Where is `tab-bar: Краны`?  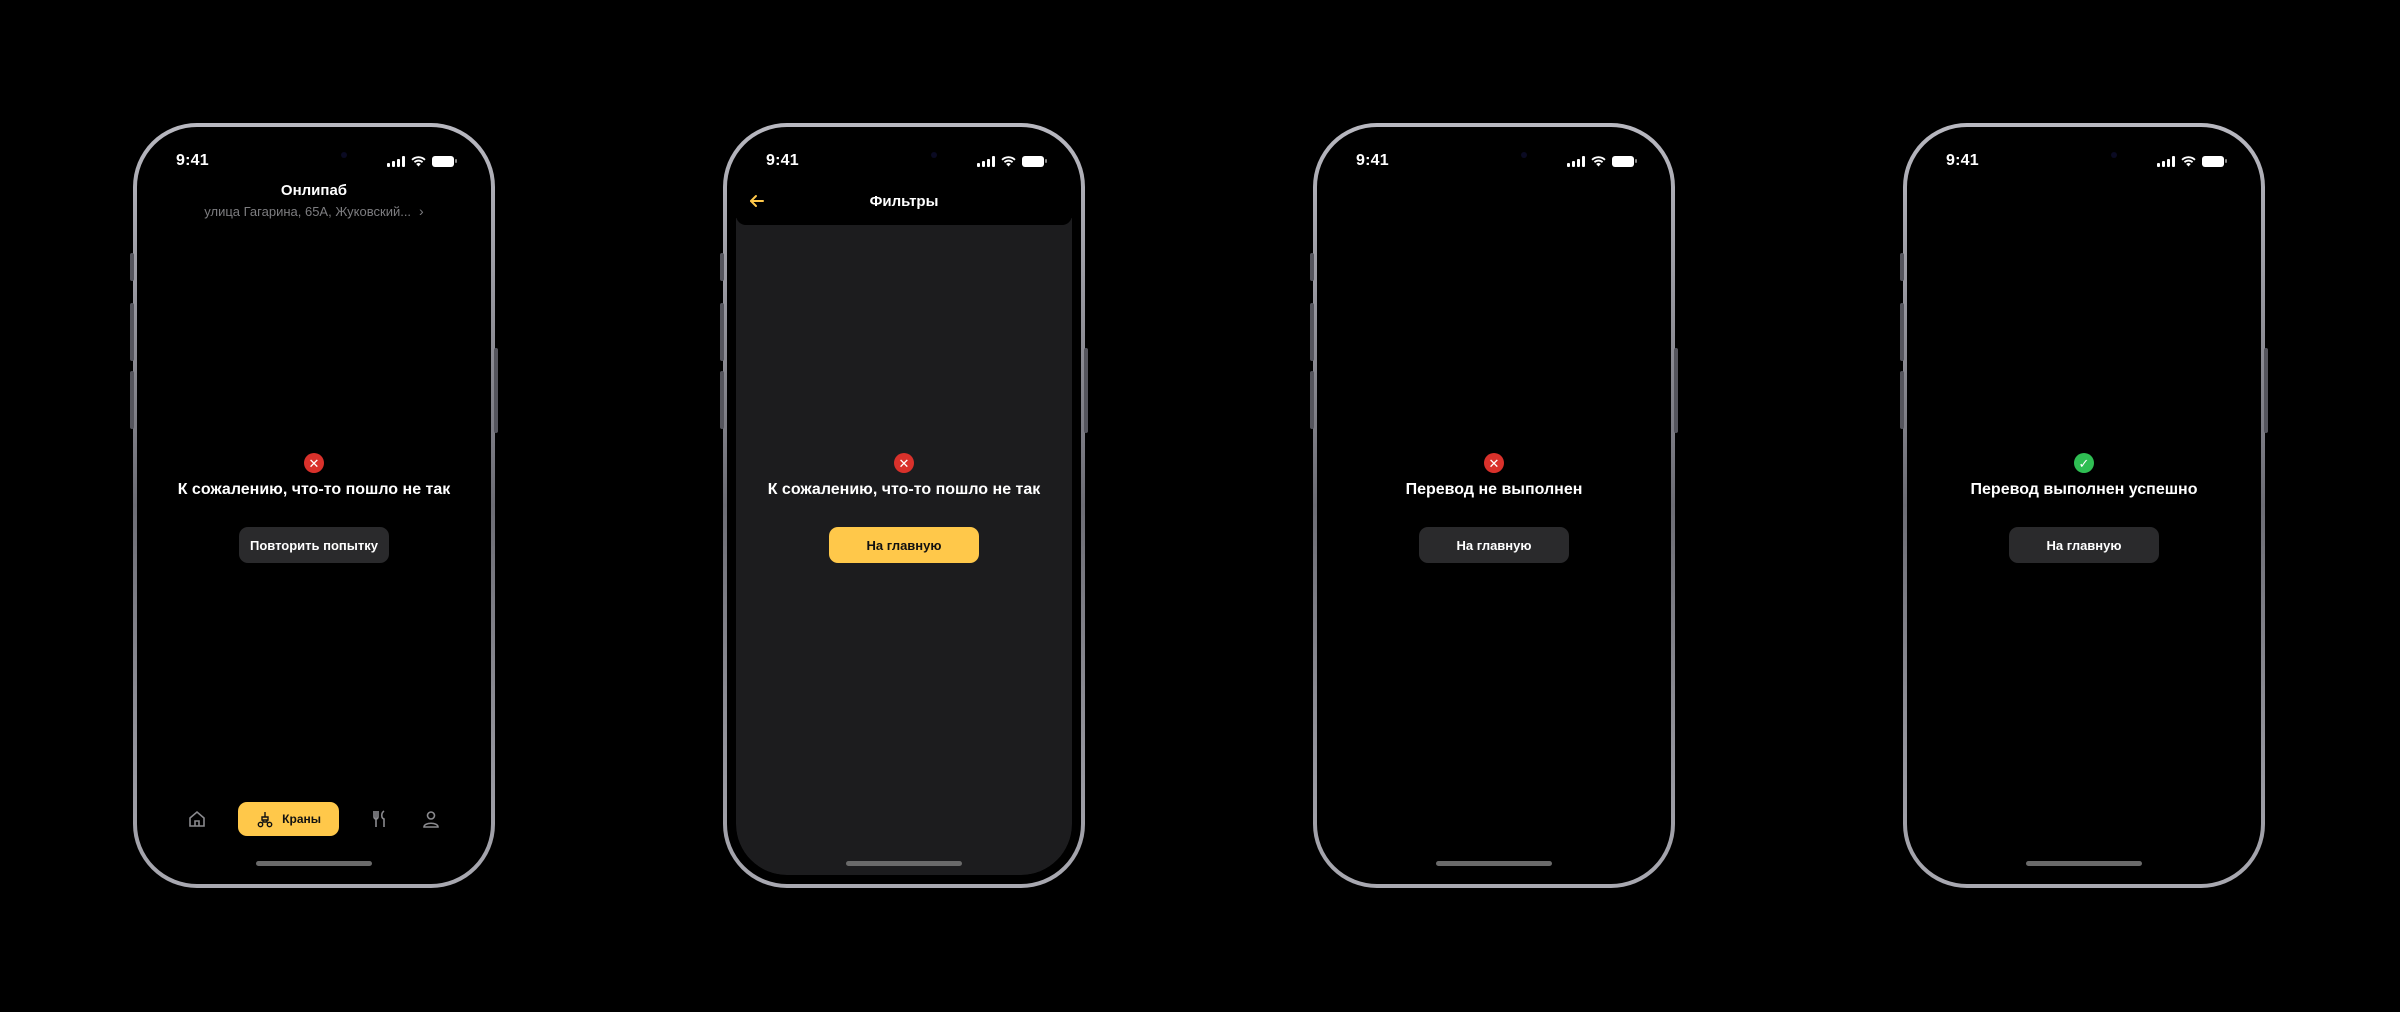
tab-bar: Краны is located at coordinates (314, 819).